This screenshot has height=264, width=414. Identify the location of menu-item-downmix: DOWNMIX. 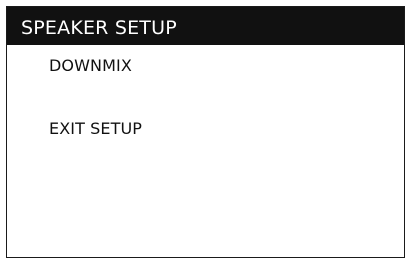
(90, 66).